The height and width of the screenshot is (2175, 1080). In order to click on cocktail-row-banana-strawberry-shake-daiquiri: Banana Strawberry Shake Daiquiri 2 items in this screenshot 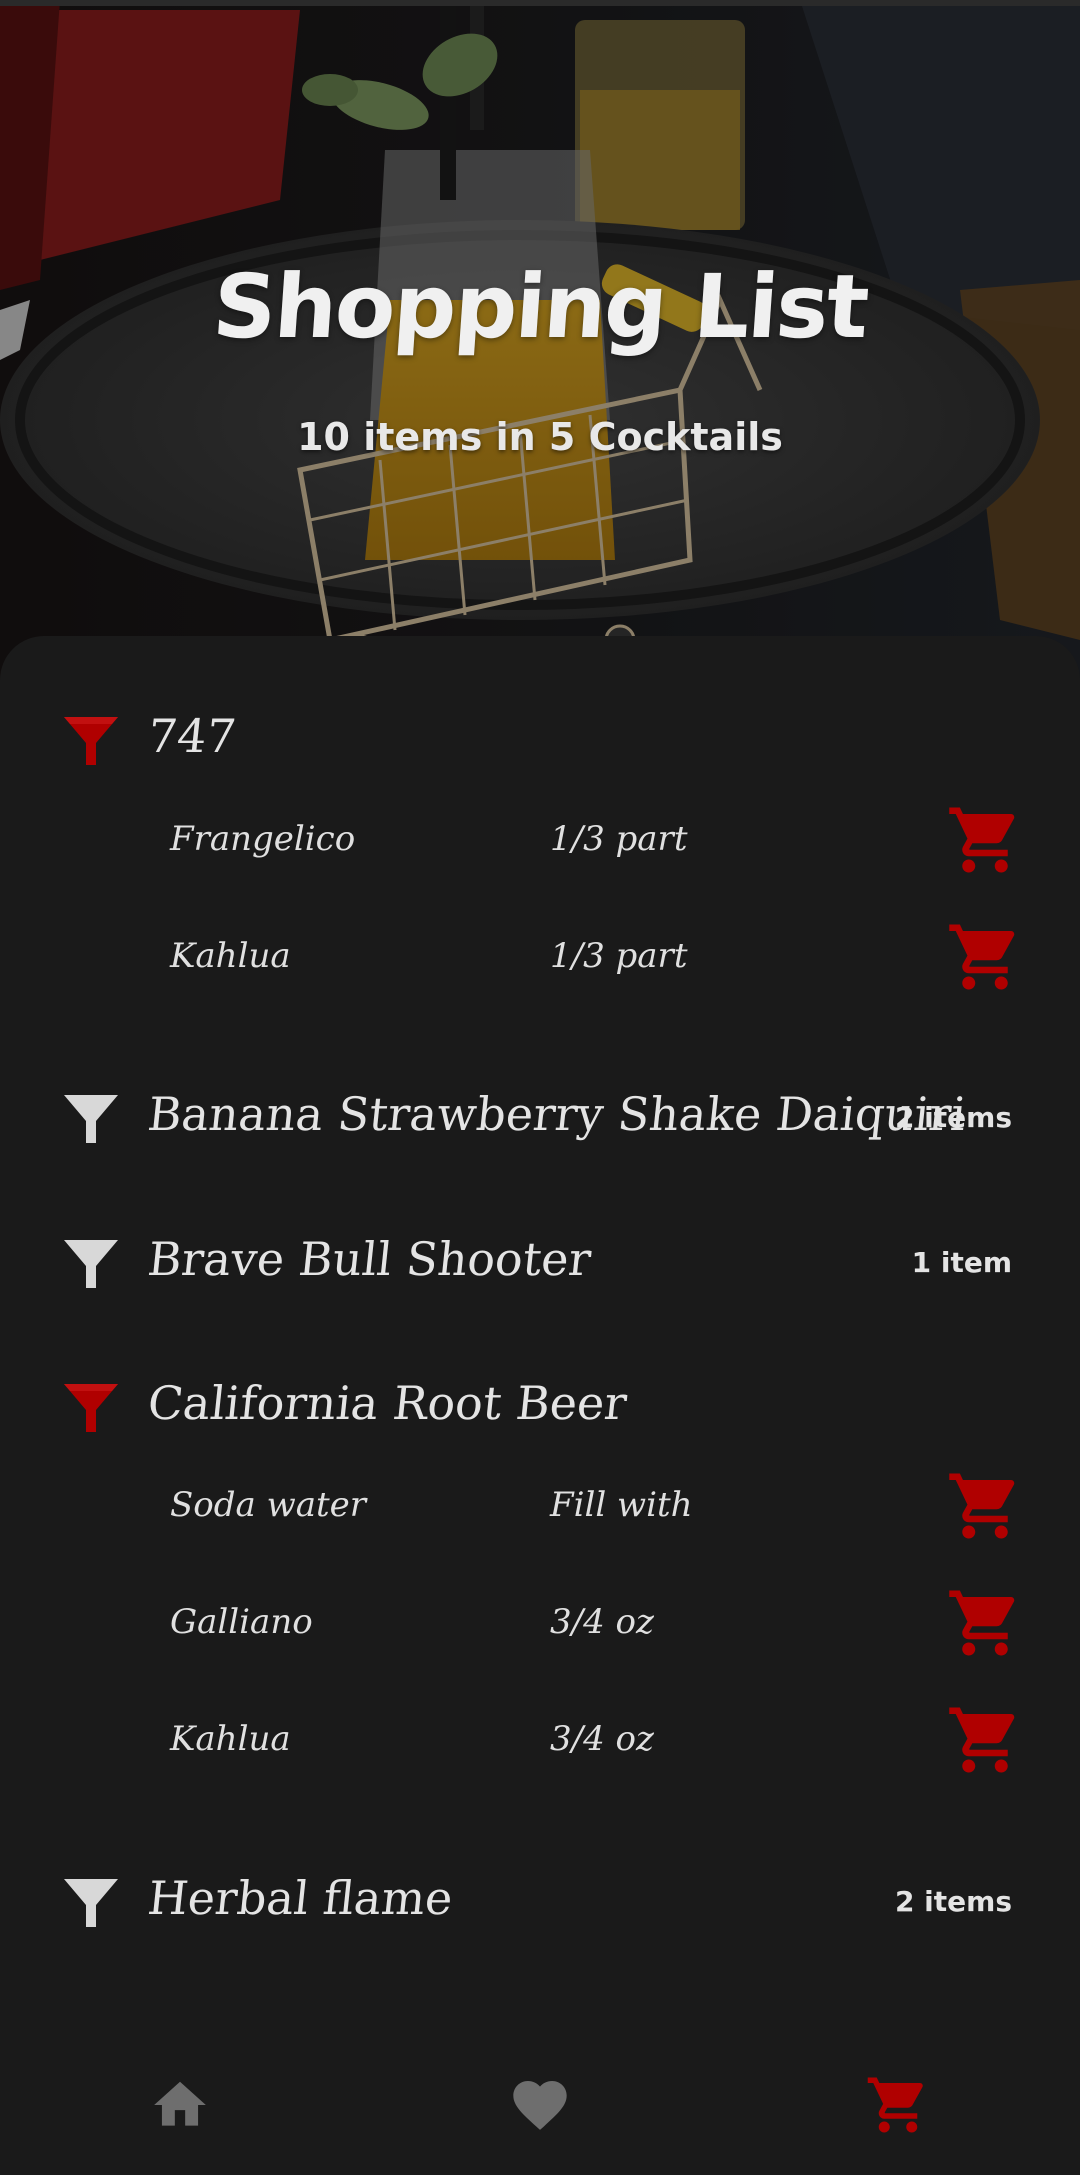, I will do `click(540, 1119)`.